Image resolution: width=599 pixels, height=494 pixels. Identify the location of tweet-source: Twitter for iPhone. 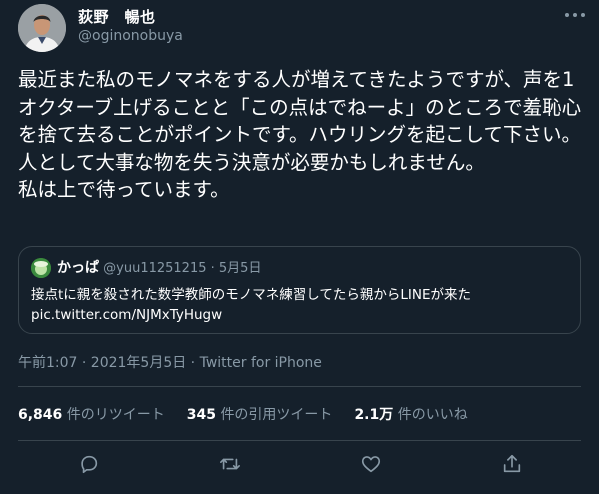
(261, 363).